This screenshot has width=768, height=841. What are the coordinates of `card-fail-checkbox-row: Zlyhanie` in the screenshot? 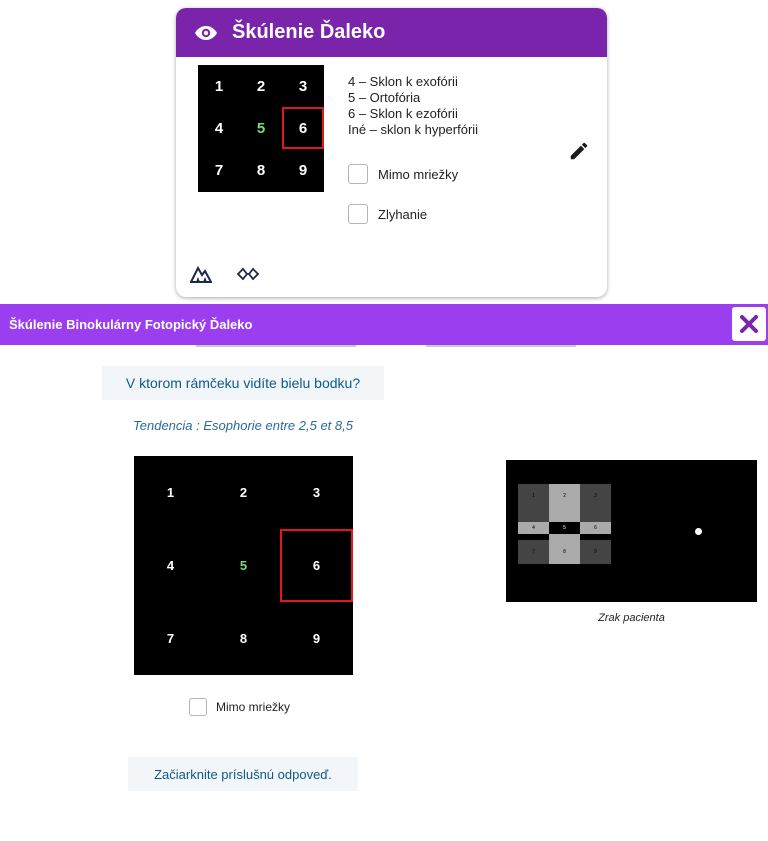 It's located at (387, 214).